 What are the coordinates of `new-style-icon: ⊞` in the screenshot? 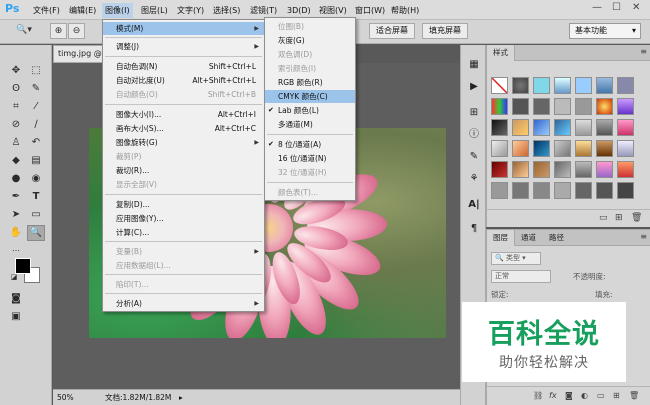 It's located at (619, 218).